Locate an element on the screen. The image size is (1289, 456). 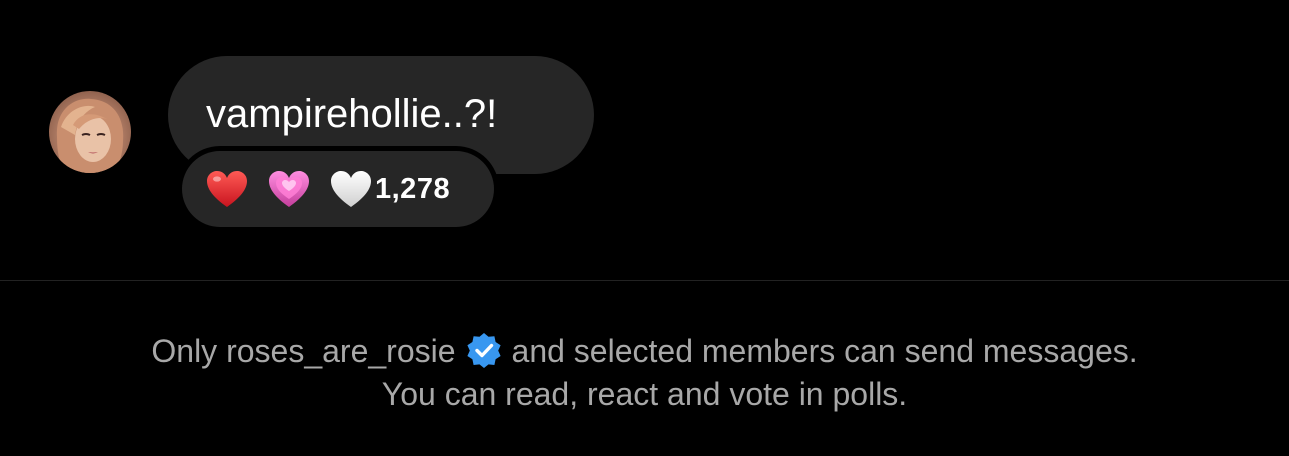
sparkling-pink-heart-icon is located at coordinates (289, 189).